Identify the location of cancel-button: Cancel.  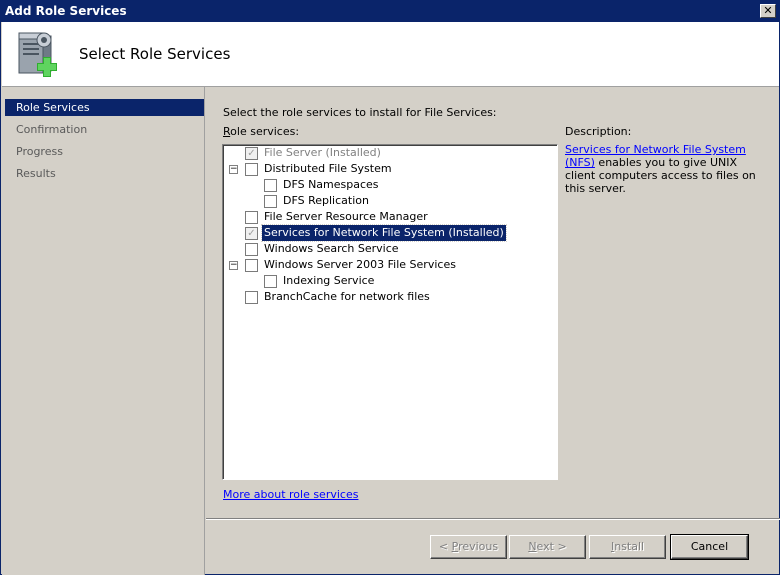
(709, 547).